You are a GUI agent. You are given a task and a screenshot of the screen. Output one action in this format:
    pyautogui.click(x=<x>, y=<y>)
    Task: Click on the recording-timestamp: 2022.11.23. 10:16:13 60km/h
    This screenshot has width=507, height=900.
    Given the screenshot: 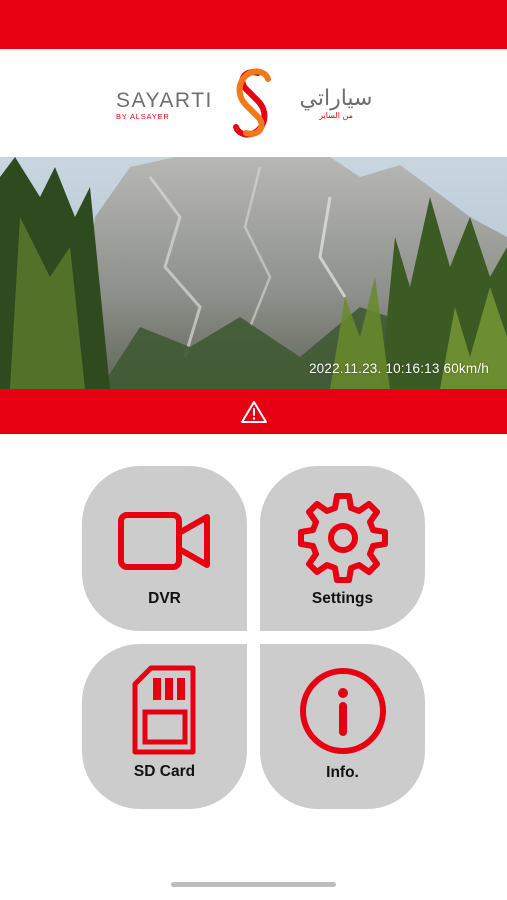 What is the action you would take?
    pyautogui.click(x=398, y=368)
    